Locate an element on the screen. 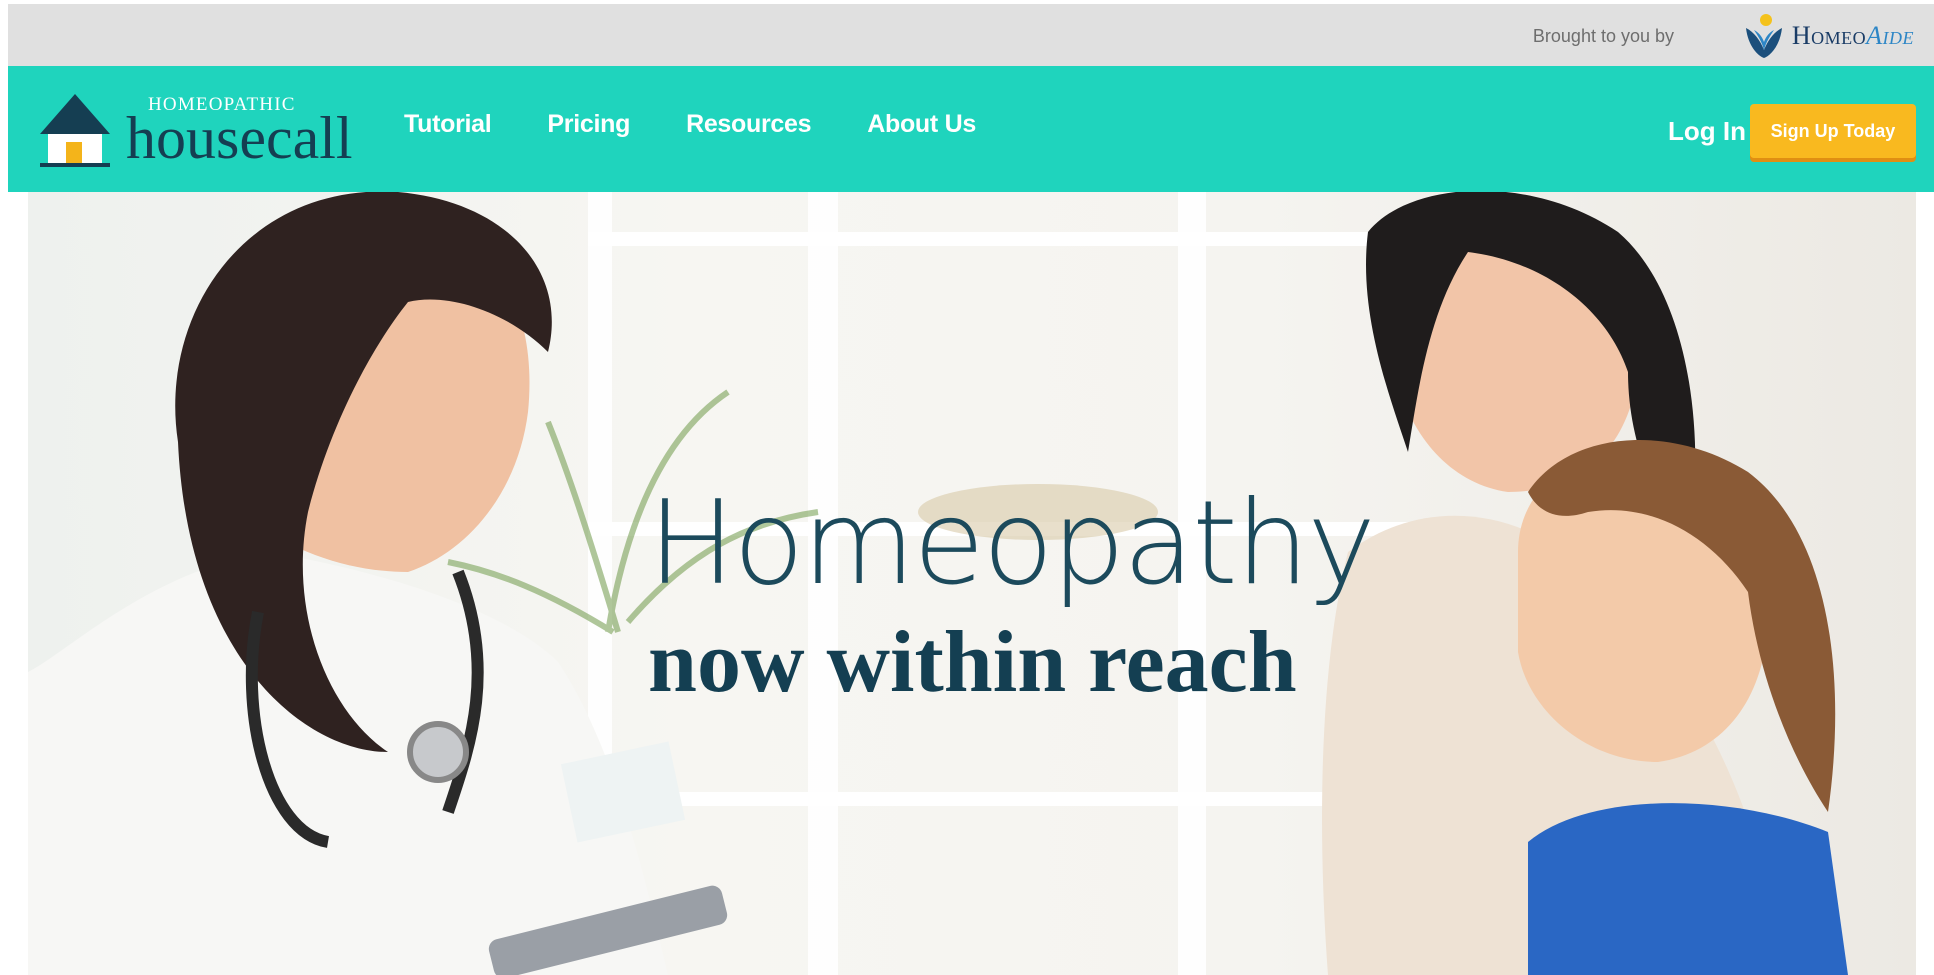 The width and height of the screenshot is (1934, 975). homeoaide-wordmark: HomeoAide is located at coordinates (1853, 36).